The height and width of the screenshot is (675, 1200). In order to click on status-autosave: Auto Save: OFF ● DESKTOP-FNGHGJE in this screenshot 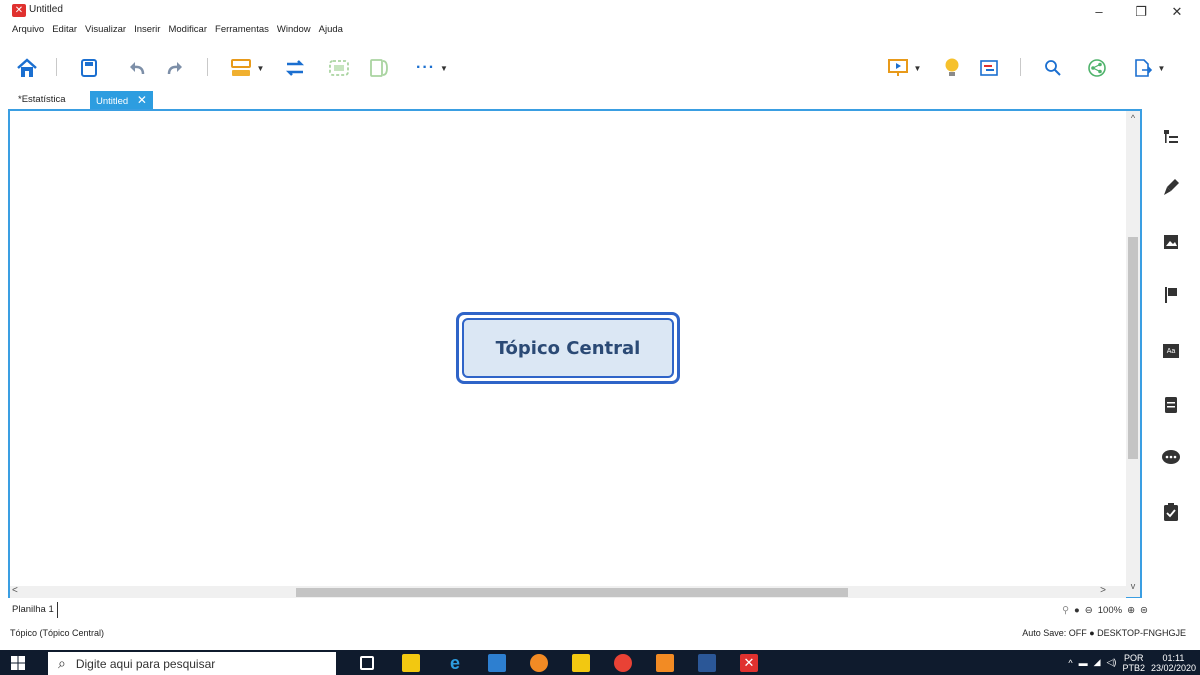, I will do `click(1104, 633)`.